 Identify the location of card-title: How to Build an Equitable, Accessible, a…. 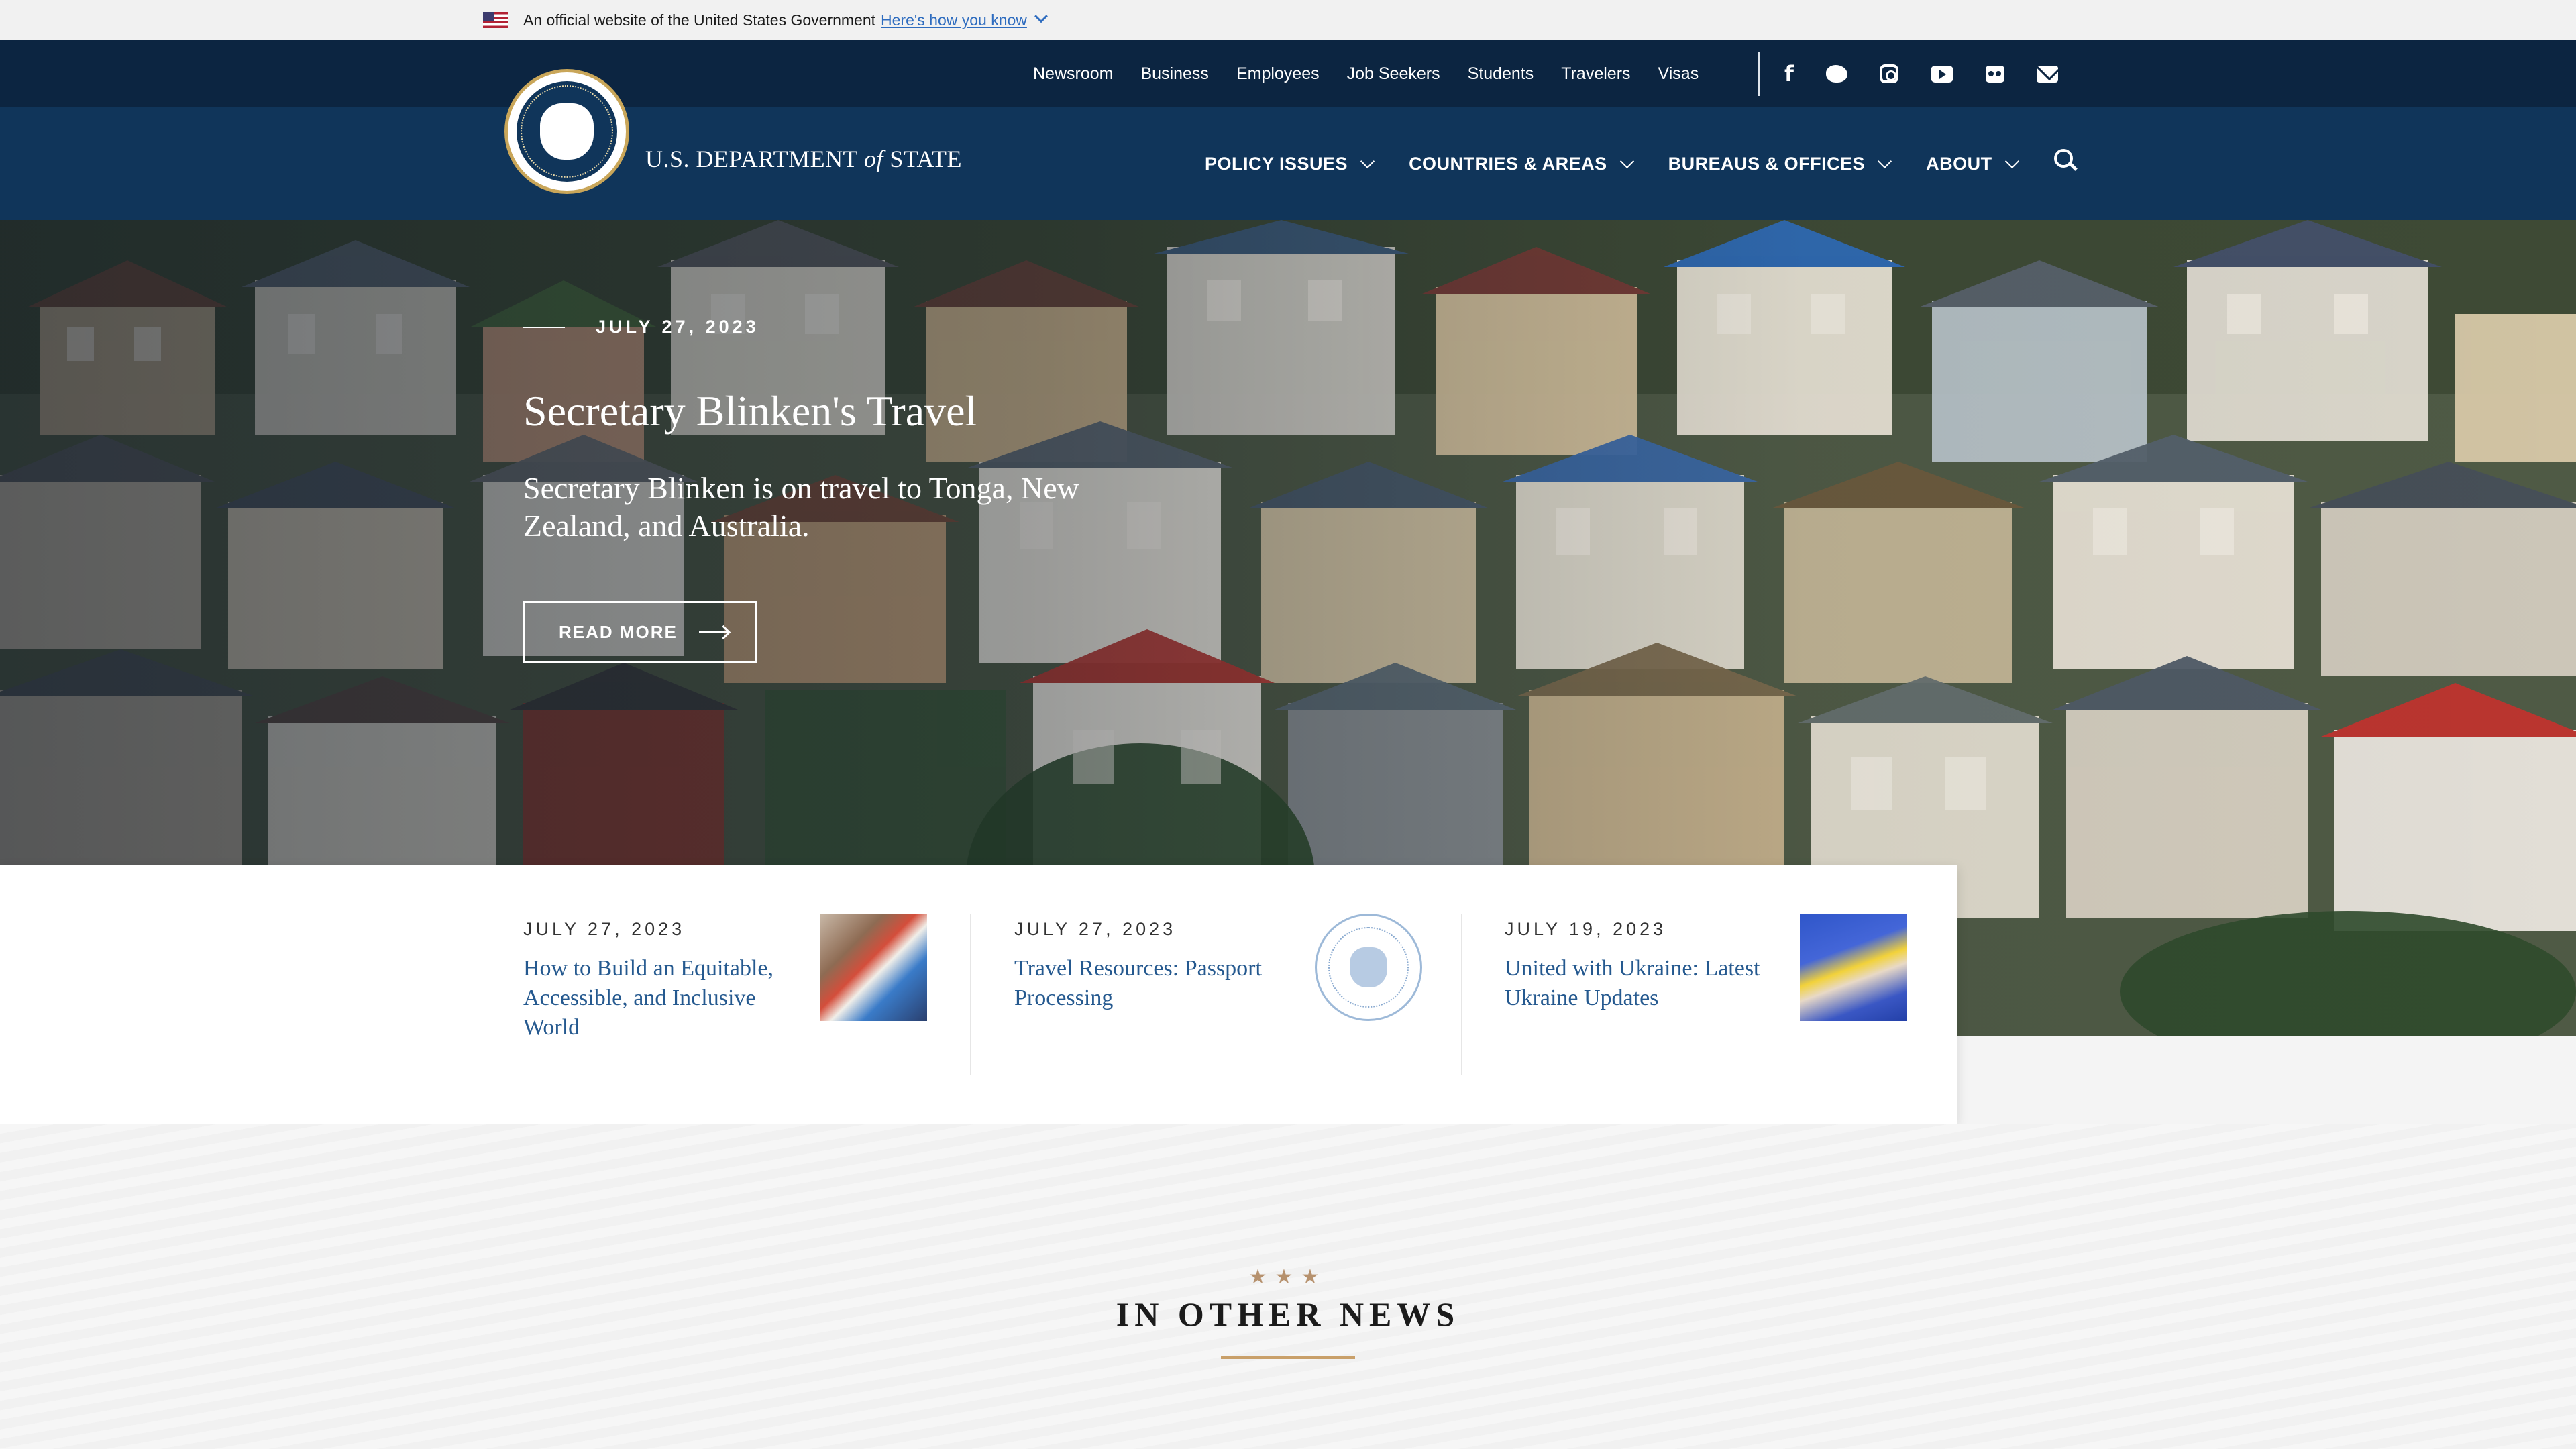
(657, 998).